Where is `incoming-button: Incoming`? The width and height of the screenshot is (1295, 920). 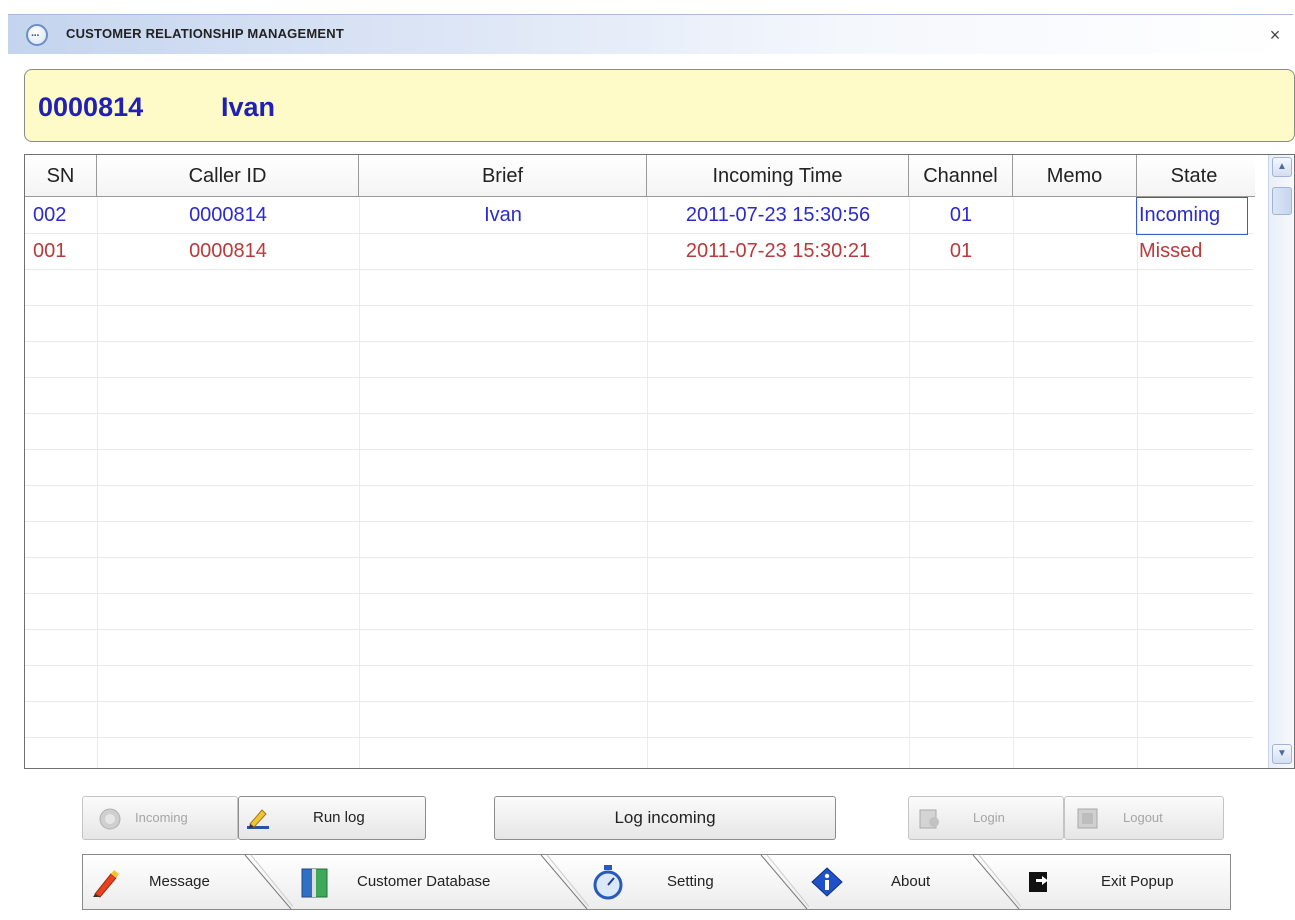
incoming-button: Incoming is located at coordinates (160, 818).